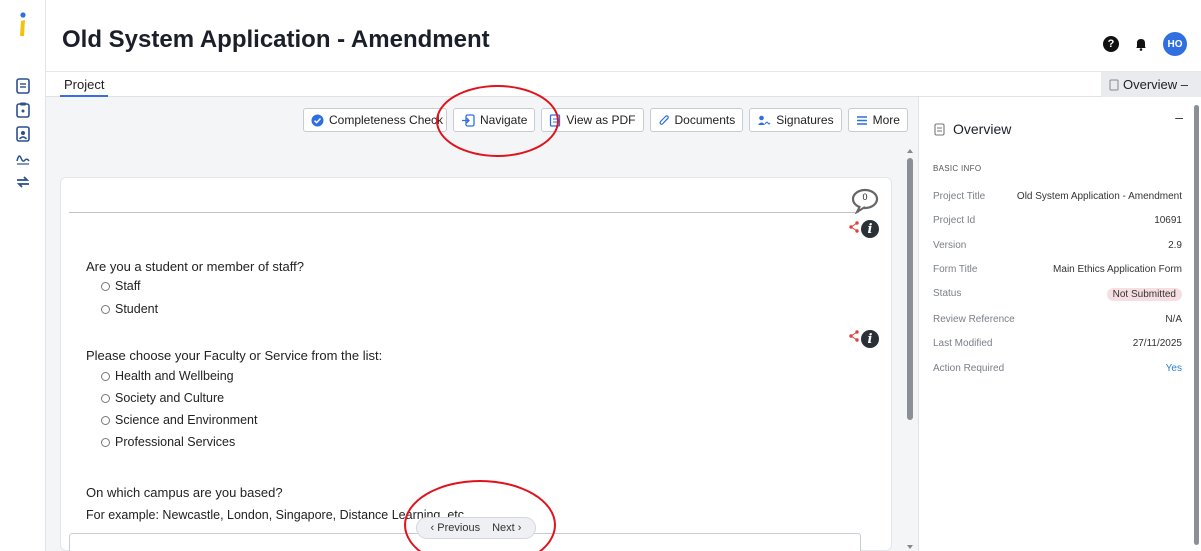 This screenshot has width=1201, height=551. I want to click on info-row-project-id: Project Id 10691, so click(1057, 220).